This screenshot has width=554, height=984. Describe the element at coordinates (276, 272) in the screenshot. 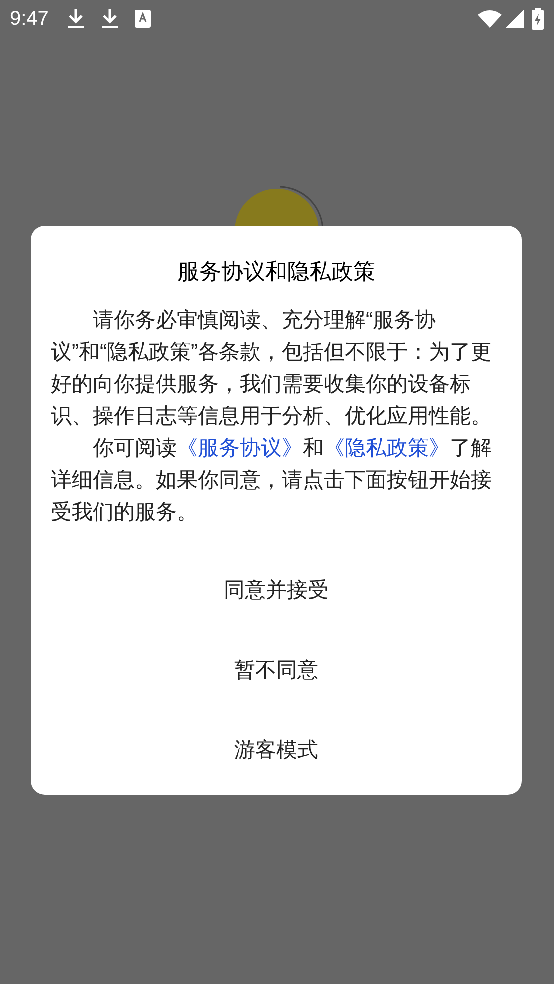

I see `dialog-title: 服务协议和隐私政策` at that location.